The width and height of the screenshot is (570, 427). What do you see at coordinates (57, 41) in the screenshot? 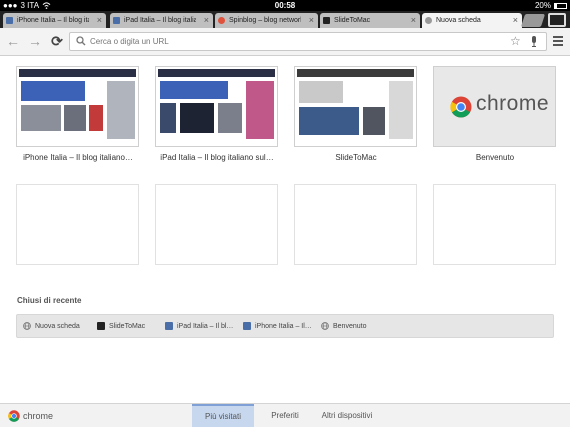
I see `reload-button: ⟳` at bounding box center [57, 41].